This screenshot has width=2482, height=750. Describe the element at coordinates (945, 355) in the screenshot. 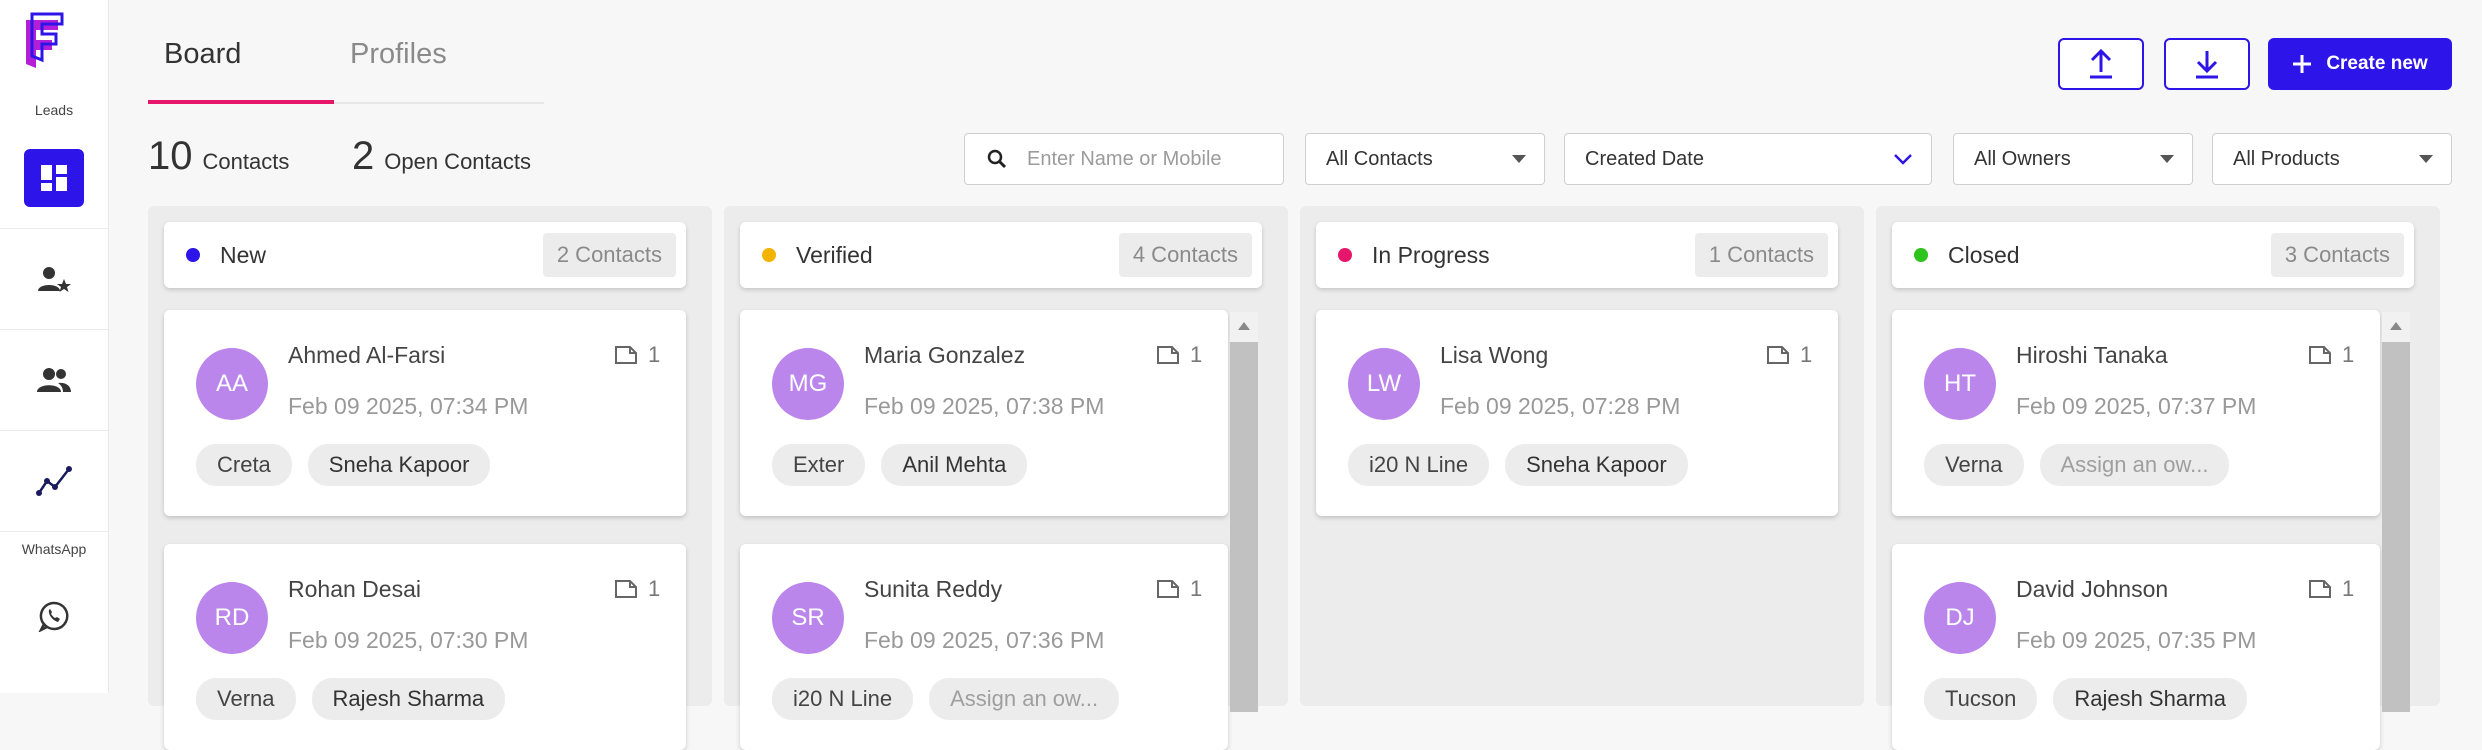

I see `contact-name: Maria Gonzalez` at that location.